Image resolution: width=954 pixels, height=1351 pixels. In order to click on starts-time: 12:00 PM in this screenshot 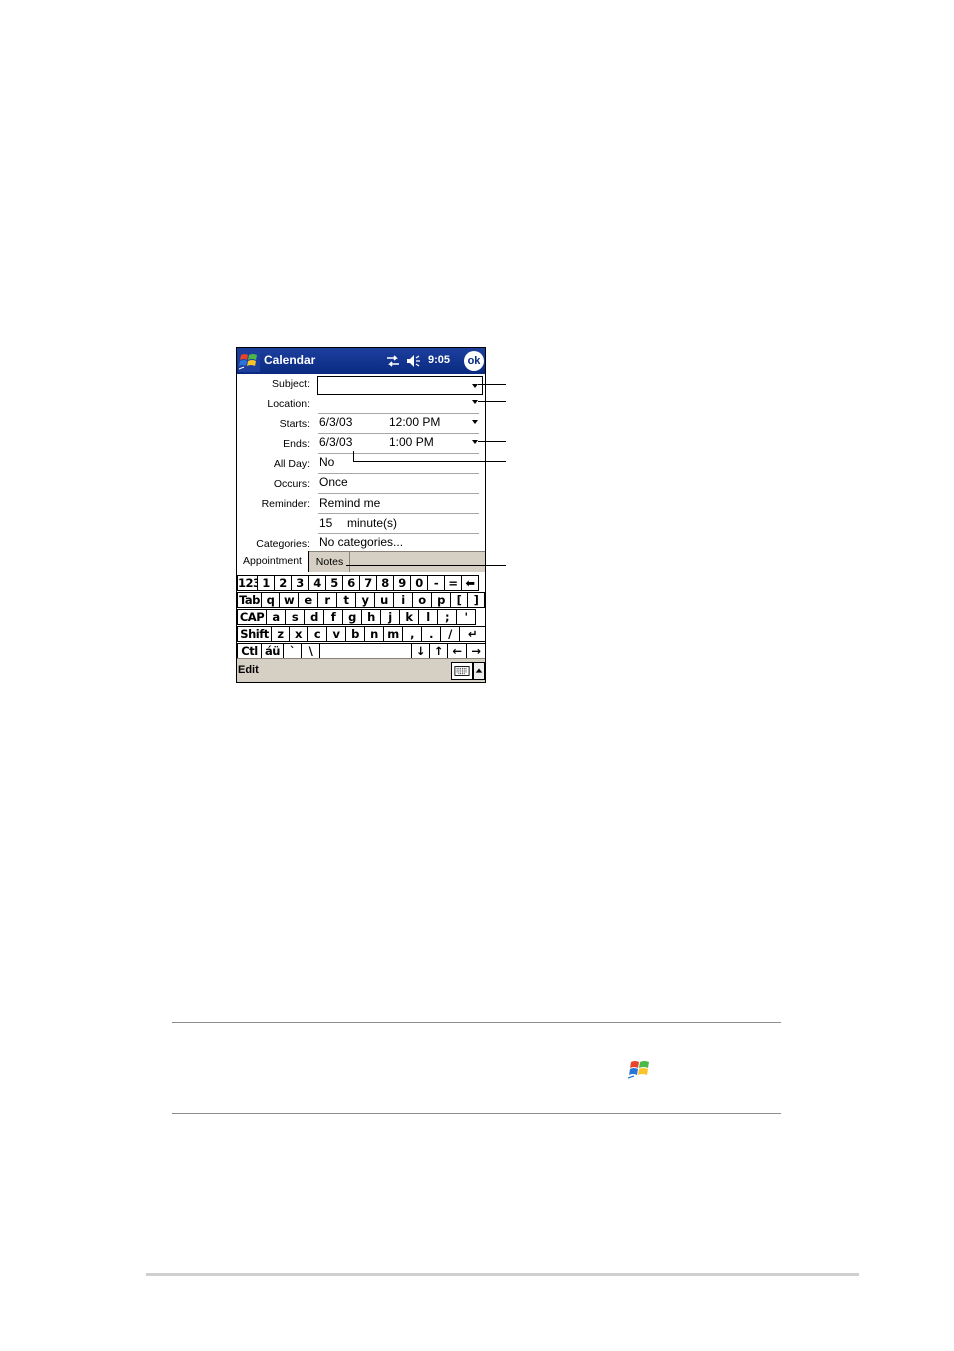, I will do `click(414, 422)`.